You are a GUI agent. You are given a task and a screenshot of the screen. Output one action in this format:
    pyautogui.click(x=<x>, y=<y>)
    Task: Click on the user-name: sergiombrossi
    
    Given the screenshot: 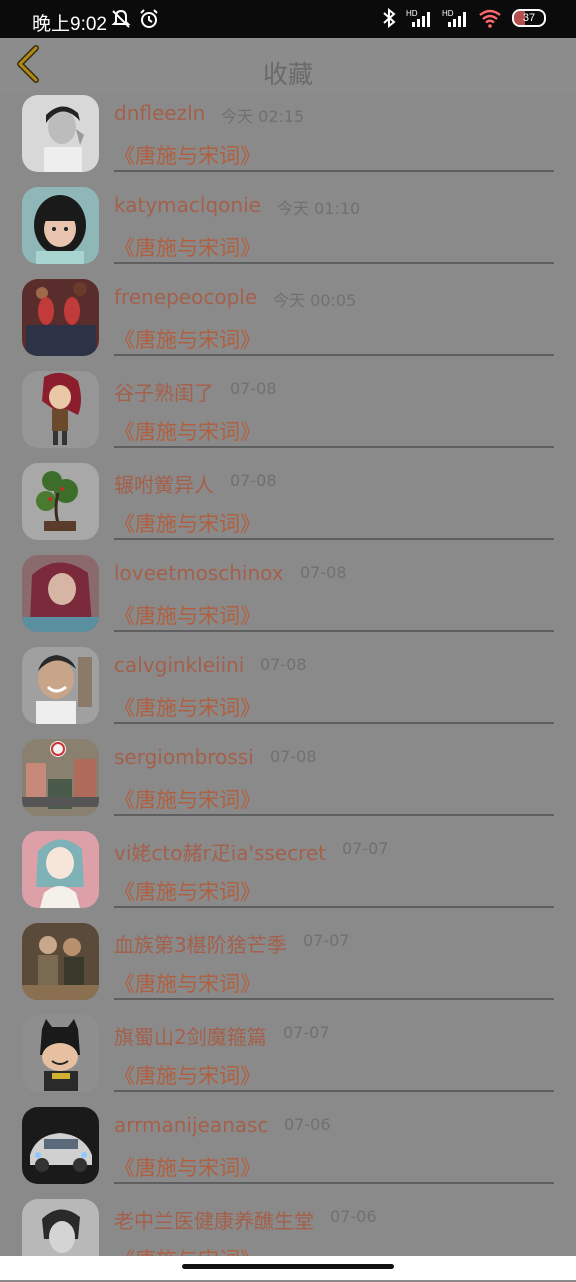 What is the action you would take?
    pyautogui.click(x=184, y=757)
    